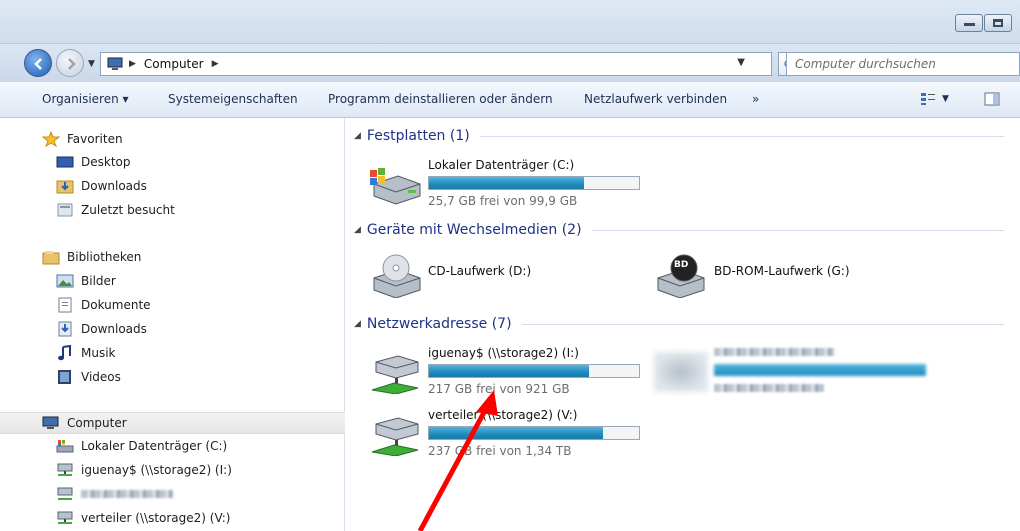 The height and width of the screenshot is (531, 1020). I want to click on group-network: ◢ Netzwerkadresse (7), so click(679, 324).